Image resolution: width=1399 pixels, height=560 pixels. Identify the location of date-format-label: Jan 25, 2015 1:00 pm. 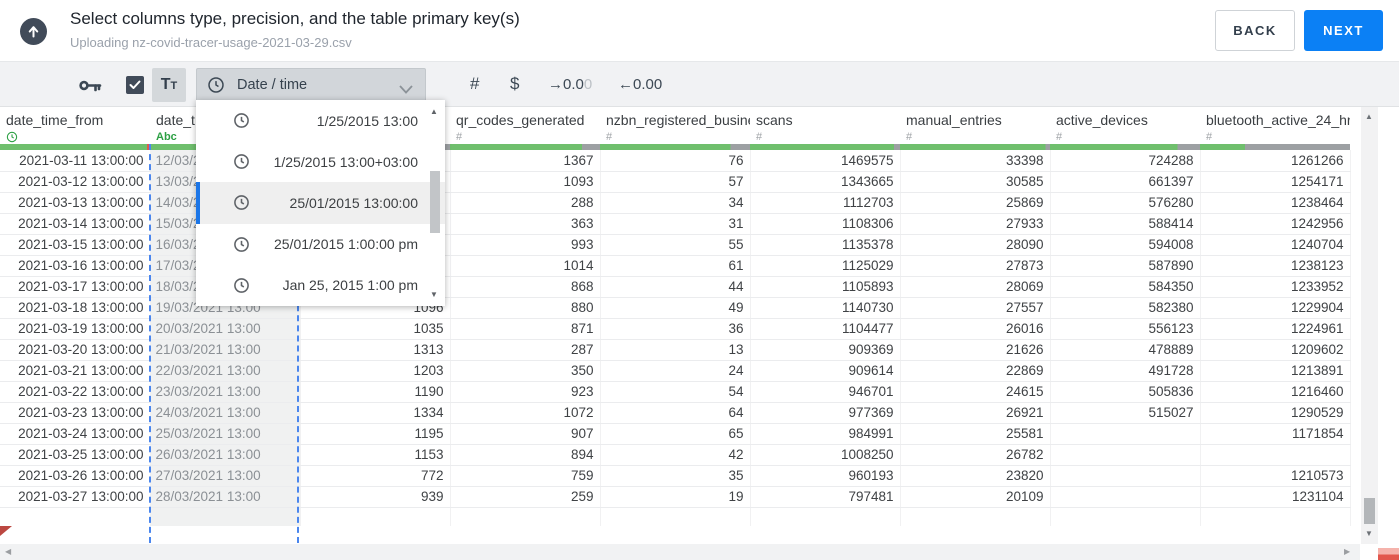
(350, 285).